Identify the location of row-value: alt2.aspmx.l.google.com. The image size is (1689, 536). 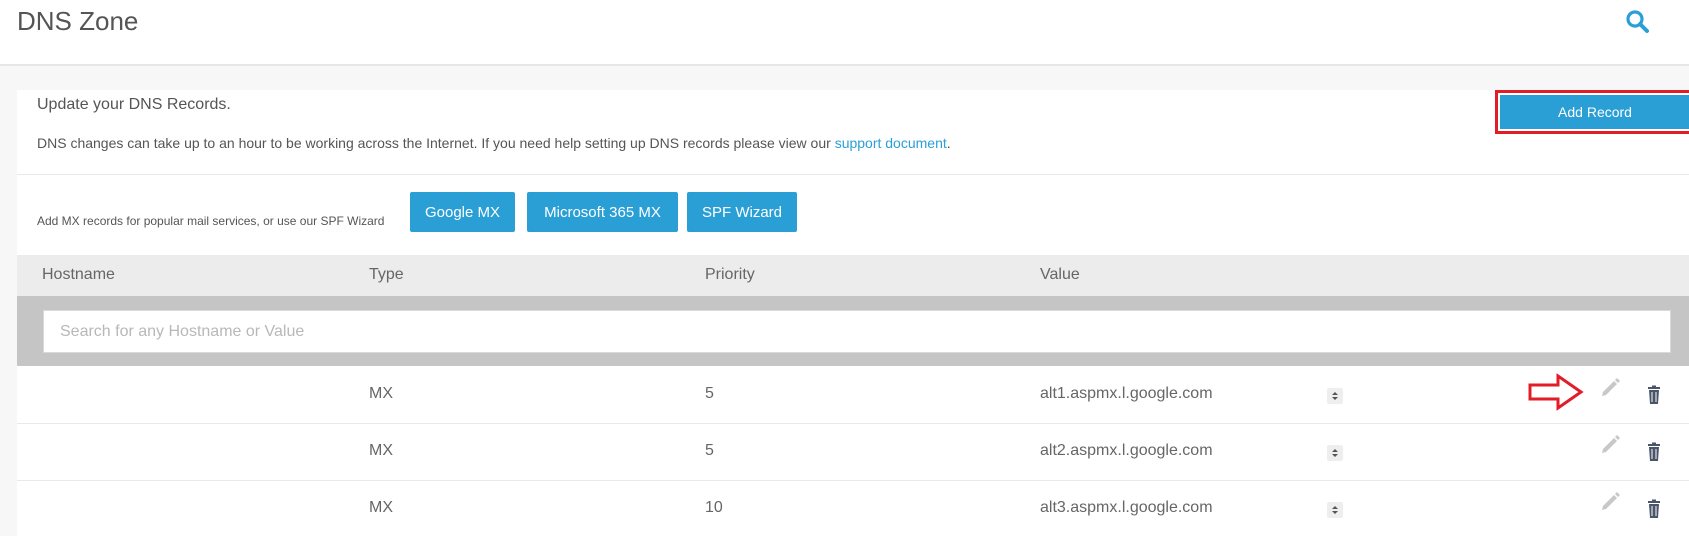
(1126, 450).